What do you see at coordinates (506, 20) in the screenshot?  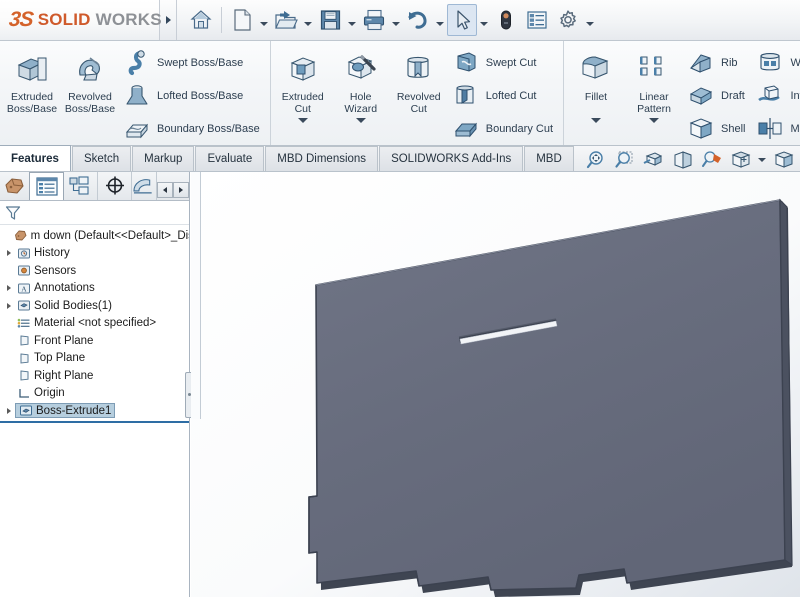 I see `measure-button` at bounding box center [506, 20].